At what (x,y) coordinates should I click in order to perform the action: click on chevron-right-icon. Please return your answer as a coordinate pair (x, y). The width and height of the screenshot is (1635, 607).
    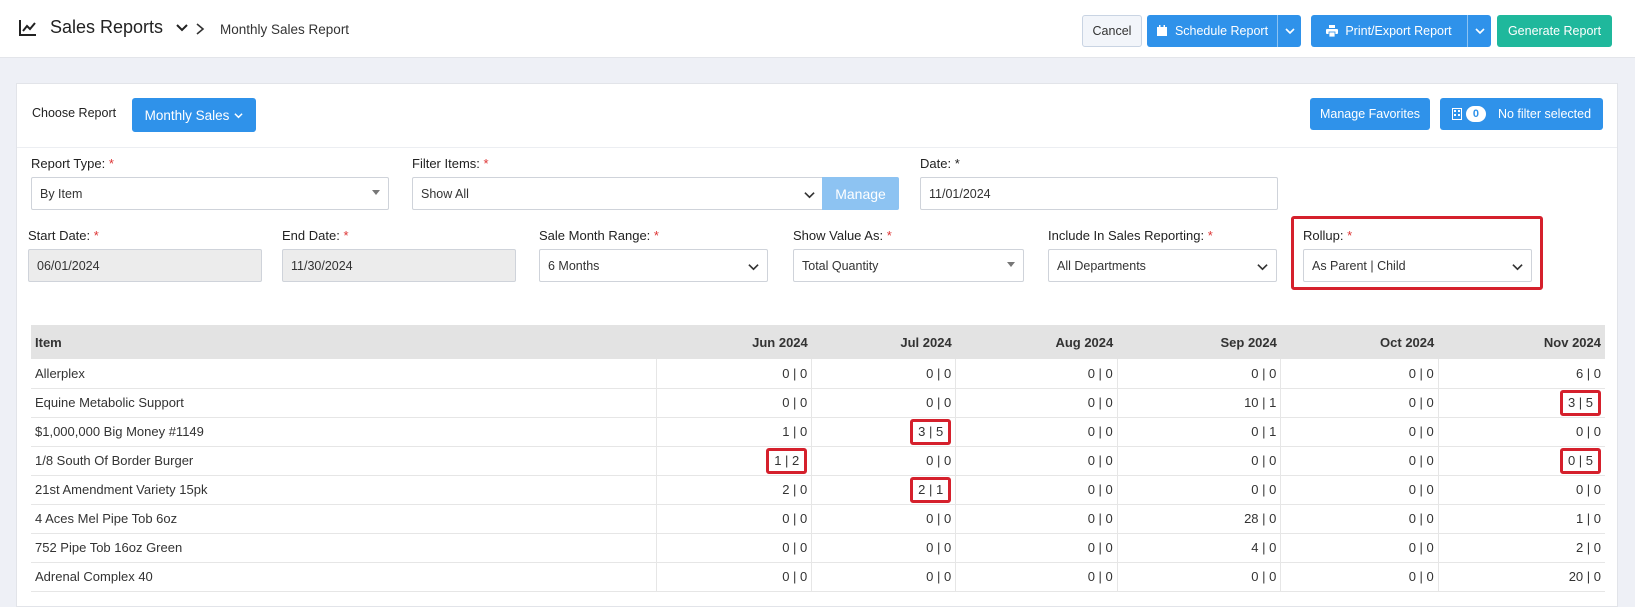
    Looking at the image, I should click on (200, 29).